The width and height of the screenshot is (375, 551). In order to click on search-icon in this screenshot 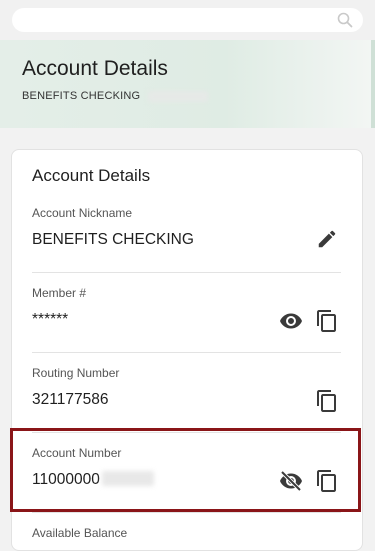, I will do `click(345, 20)`.